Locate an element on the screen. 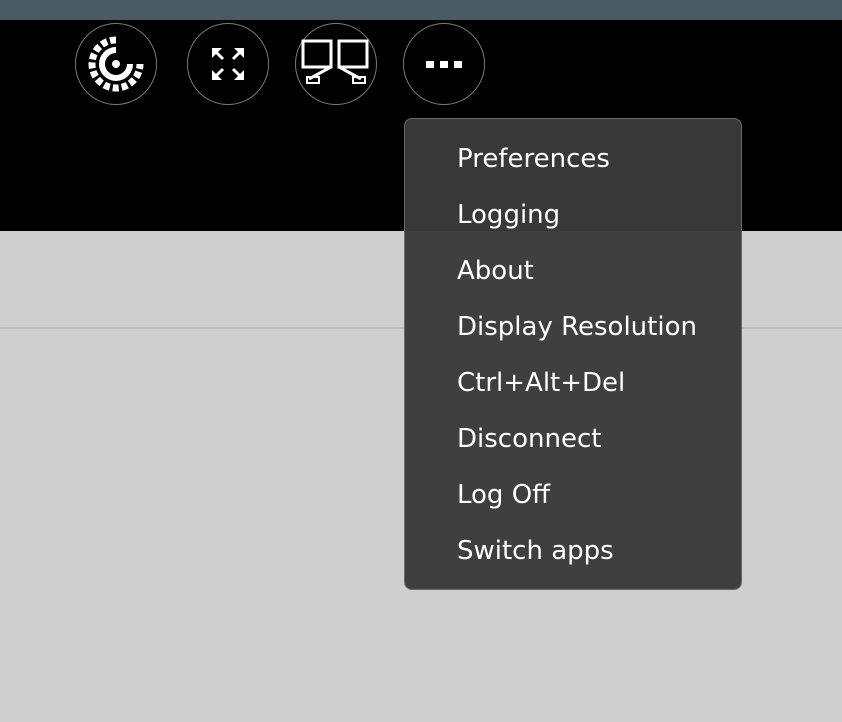  menu-item-logging: Logging is located at coordinates (573, 215).